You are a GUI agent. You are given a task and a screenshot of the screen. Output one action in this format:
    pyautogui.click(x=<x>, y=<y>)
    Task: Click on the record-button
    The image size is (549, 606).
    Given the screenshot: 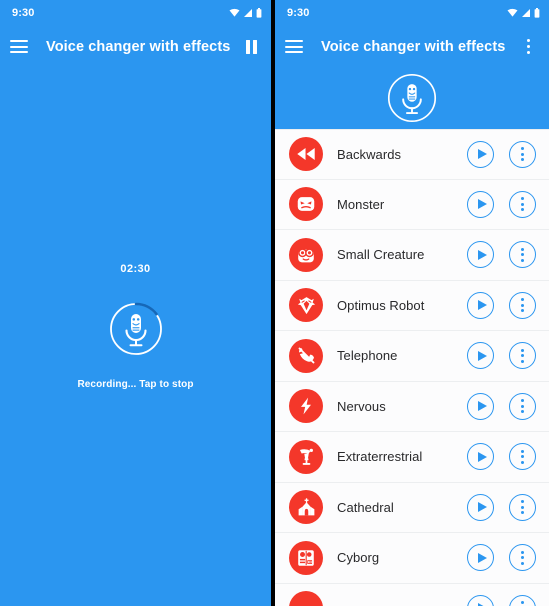 What is the action you would take?
    pyautogui.click(x=412, y=98)
    